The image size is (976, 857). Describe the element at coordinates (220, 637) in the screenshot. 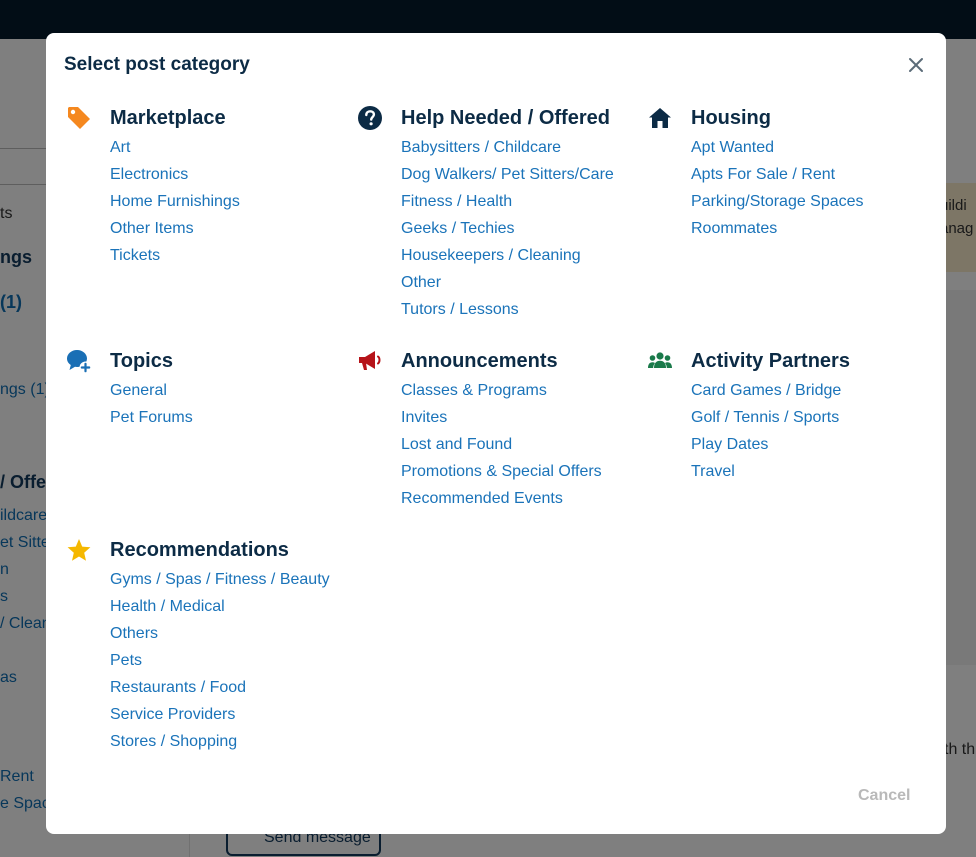

I see `category-link: Others` at that location.